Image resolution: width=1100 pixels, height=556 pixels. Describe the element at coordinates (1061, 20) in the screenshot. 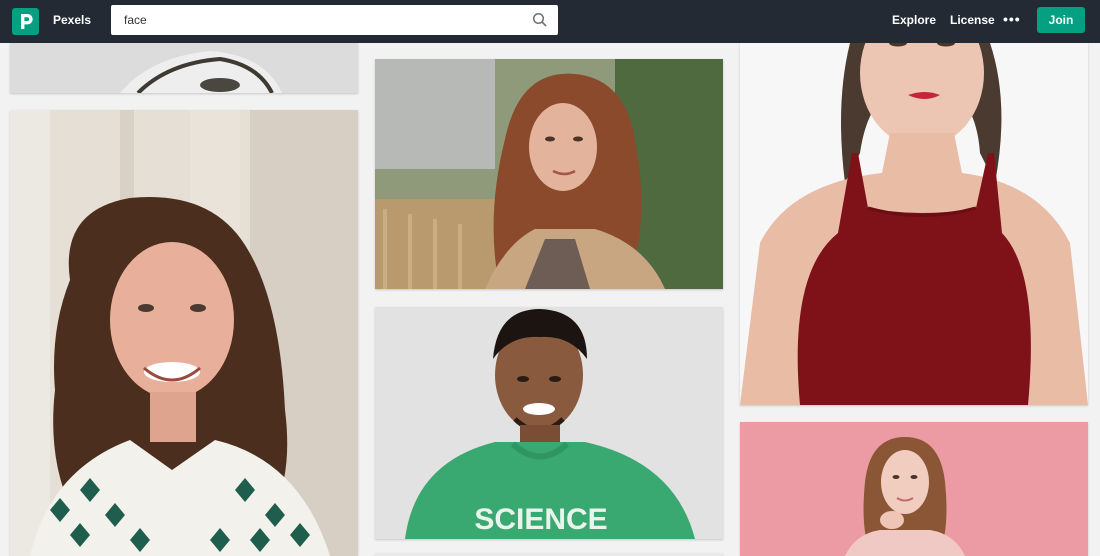

I see `join-button: Join` at that location.